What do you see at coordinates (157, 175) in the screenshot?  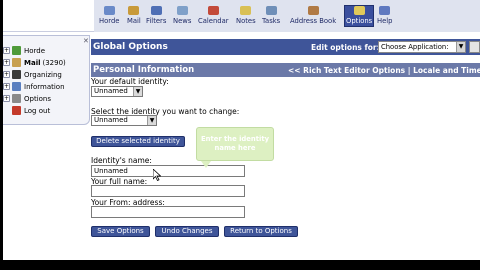 I see `mouse-cursor-icon` at bounding box center [157, 175].